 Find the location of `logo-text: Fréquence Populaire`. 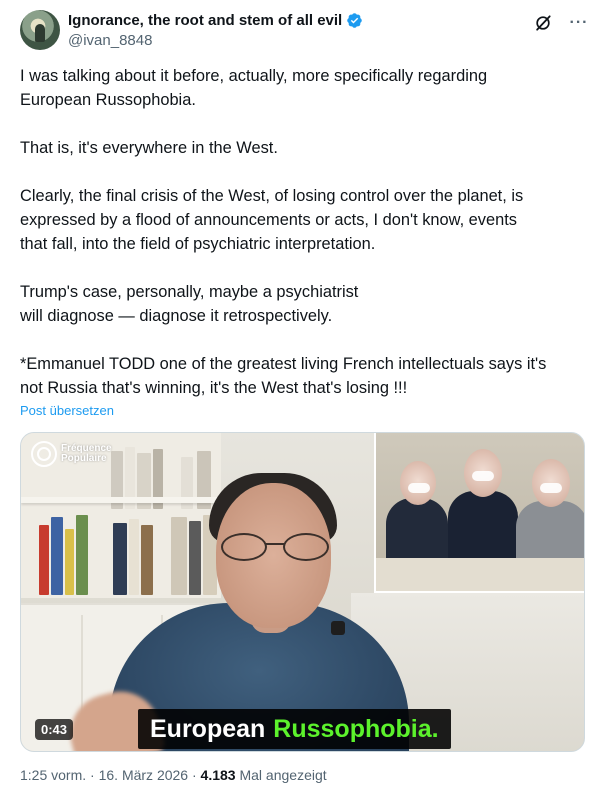

logo-text: Fréquence Populaire is located at coordinates (86, 454).